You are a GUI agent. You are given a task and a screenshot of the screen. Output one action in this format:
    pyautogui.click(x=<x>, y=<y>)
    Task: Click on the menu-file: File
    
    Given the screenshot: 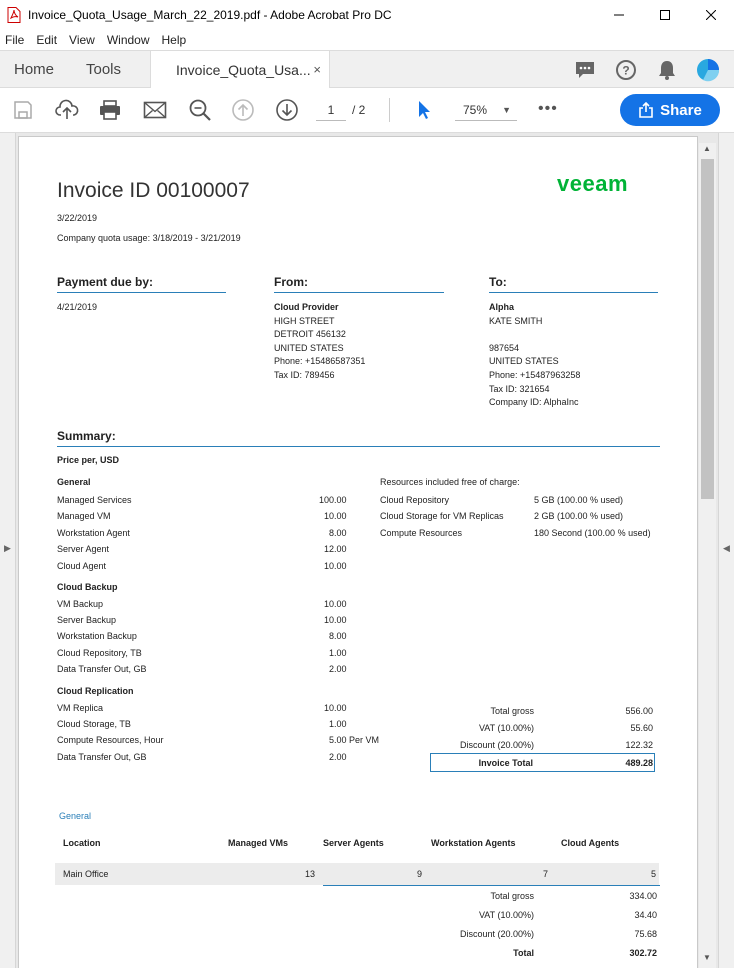 What is the action you would take?
    pyautogui.click(x=15, y=40)
    